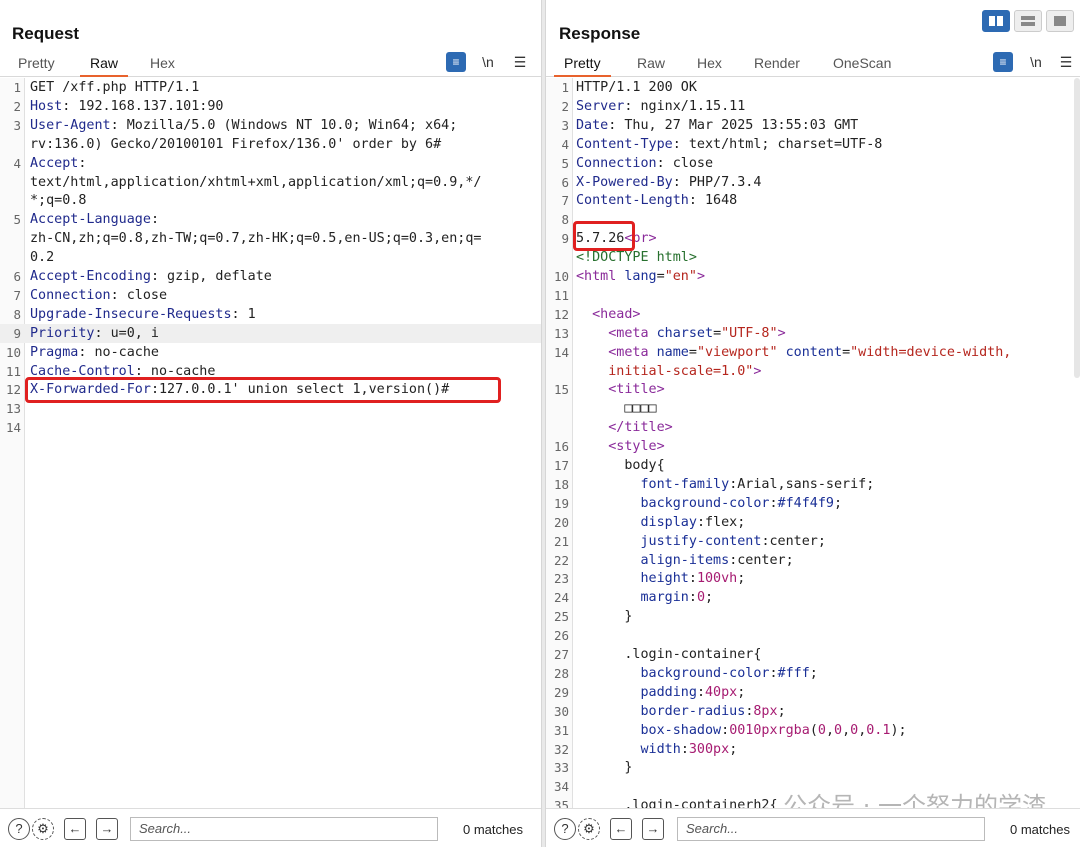 This screenshot has height=847, width=1080. Describe the element at coordinates (636, 258) in the screenshot. I see `code-token: <!DOCTYPE html>` at that location.